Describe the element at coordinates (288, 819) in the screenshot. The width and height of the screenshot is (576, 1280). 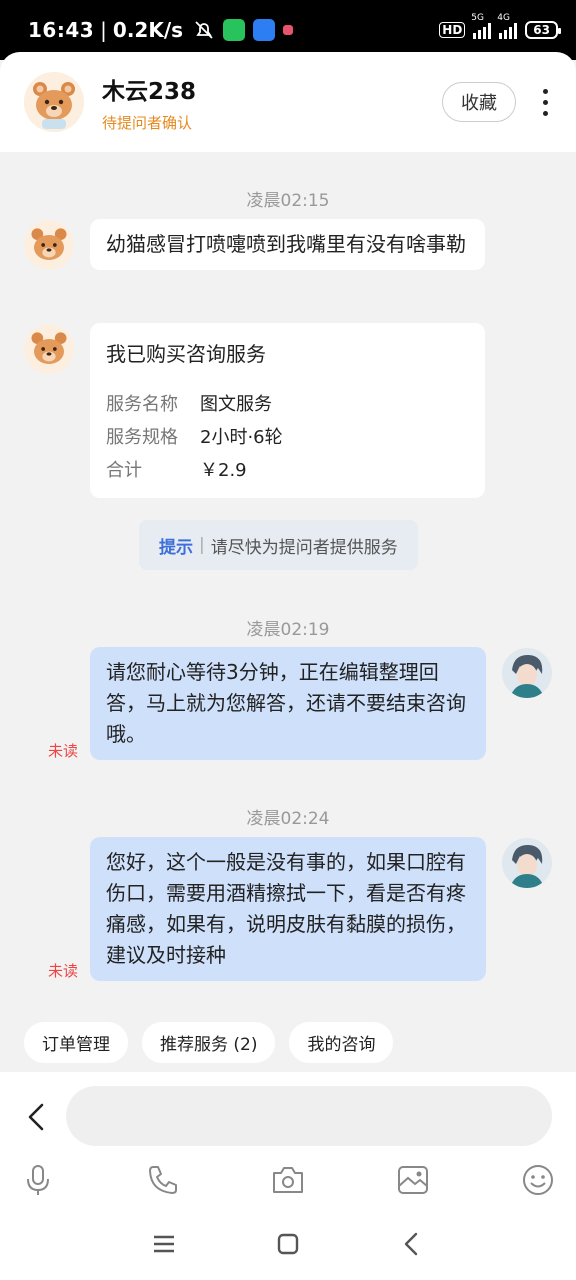
I see `message-timestamp: 凌晨02:24` at that location.